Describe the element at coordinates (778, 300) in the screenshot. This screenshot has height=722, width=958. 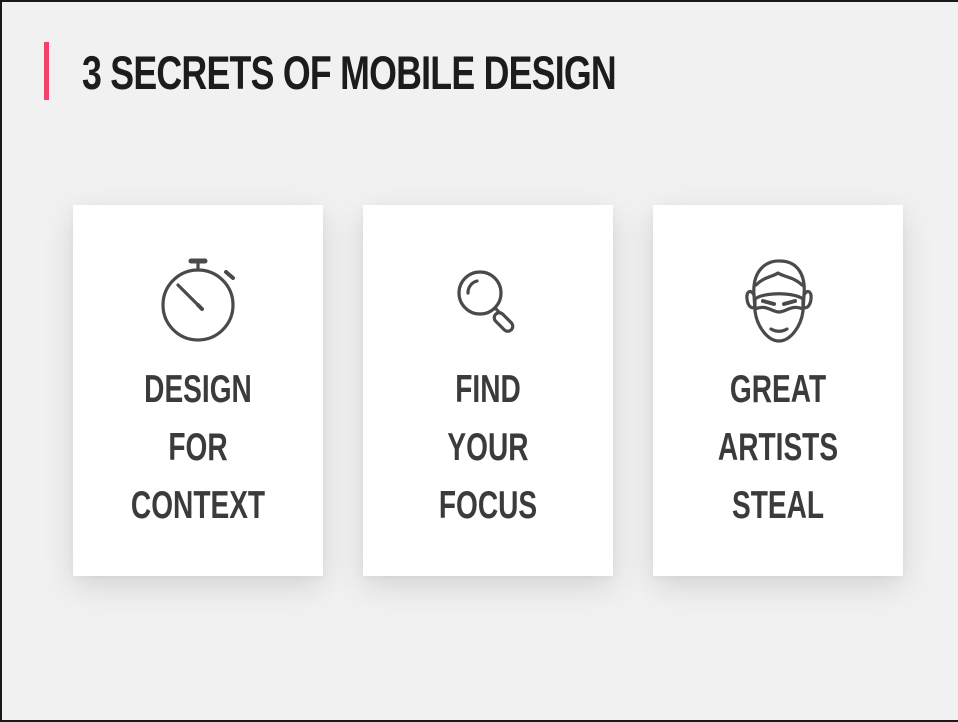
I see `masked-face-icon` at that location.